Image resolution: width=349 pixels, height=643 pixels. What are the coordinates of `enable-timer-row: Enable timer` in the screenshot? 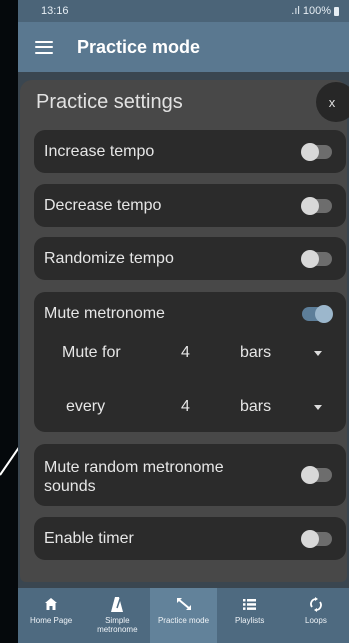 It's located at (190, 538).